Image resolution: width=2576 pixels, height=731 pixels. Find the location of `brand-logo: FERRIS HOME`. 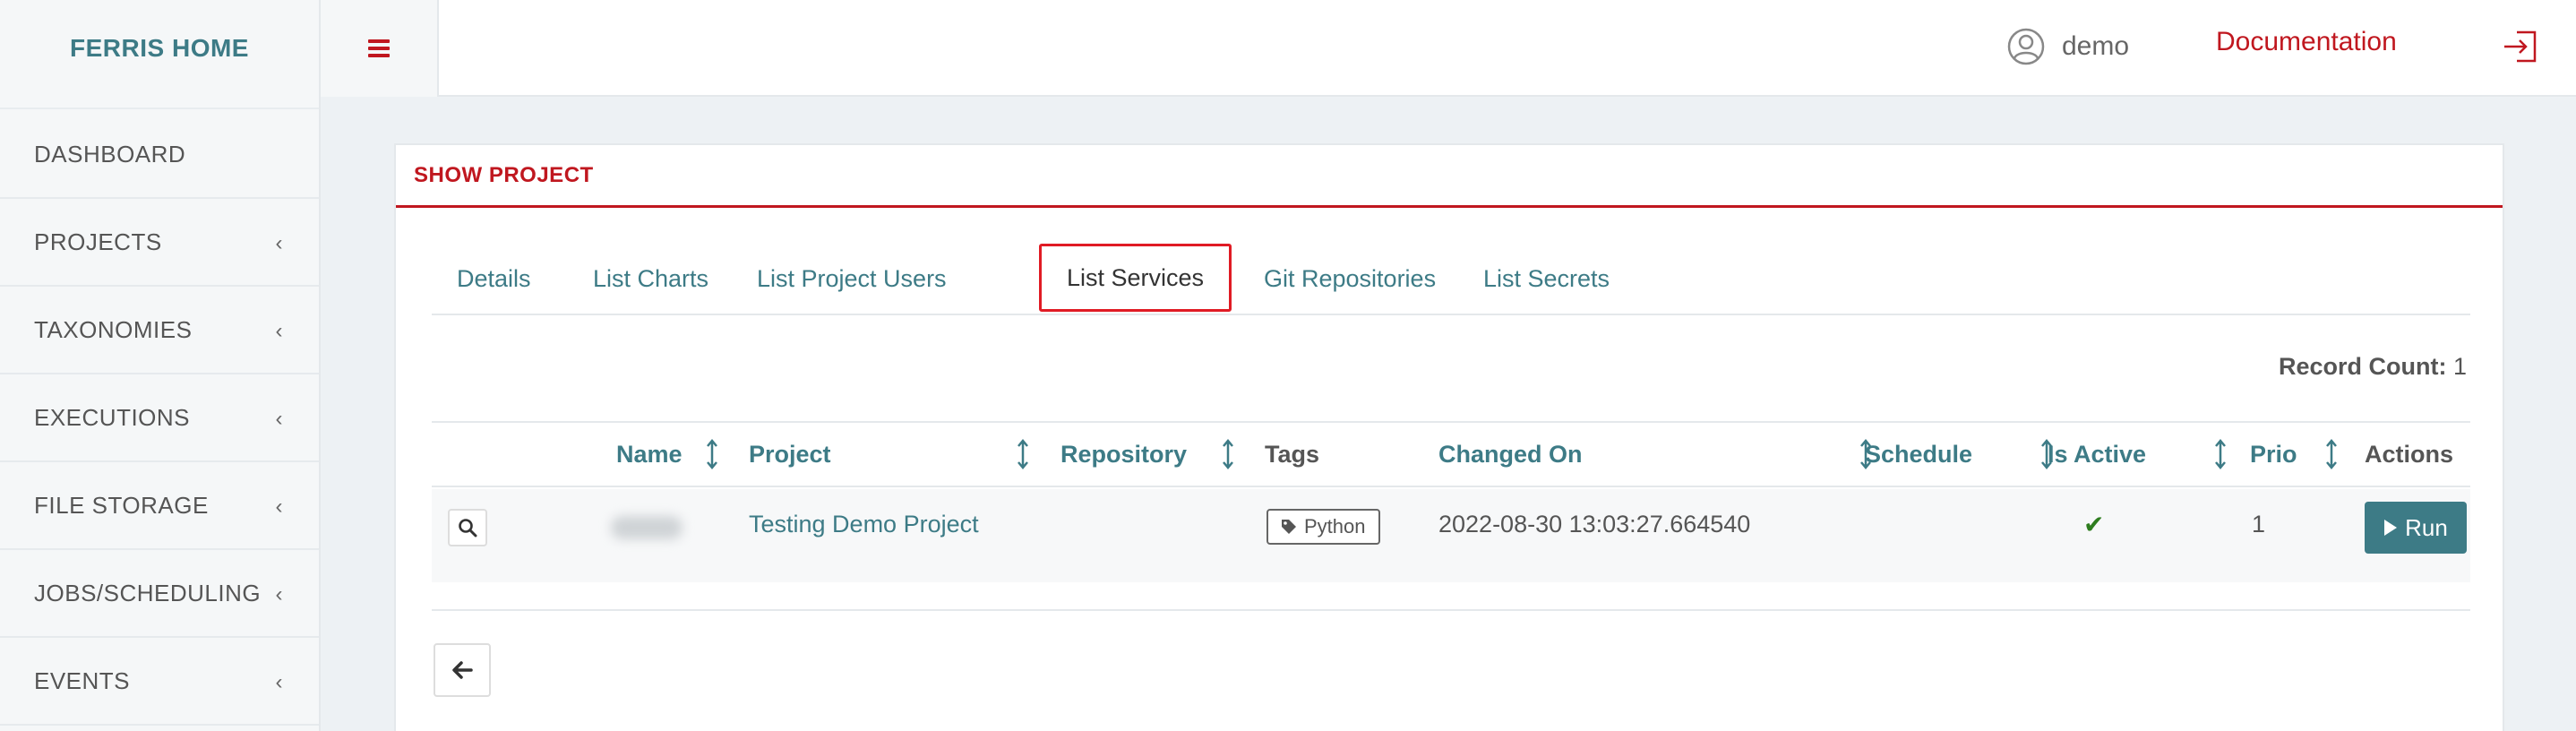

brand-logo: FERRIS HOME is located at coordinates (160, 48).